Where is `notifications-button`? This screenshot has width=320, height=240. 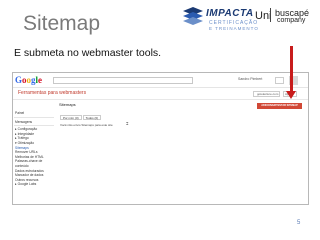 notifications-button is located at coordinates (279, 80).